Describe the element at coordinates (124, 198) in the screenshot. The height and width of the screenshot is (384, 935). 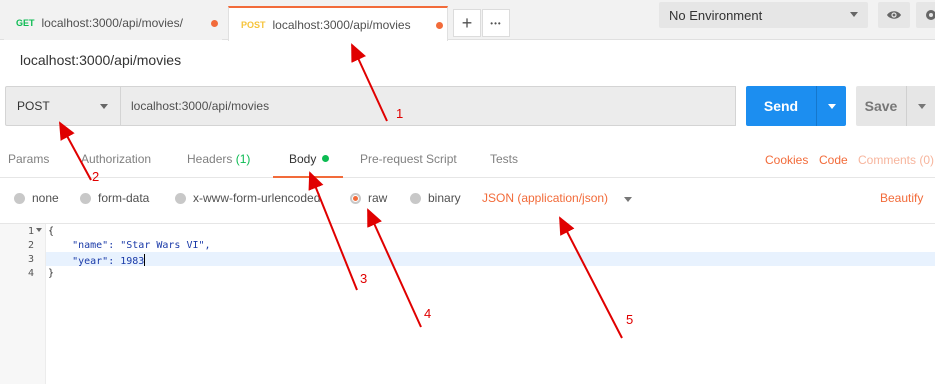
I see `option-label: form-data` at that location.